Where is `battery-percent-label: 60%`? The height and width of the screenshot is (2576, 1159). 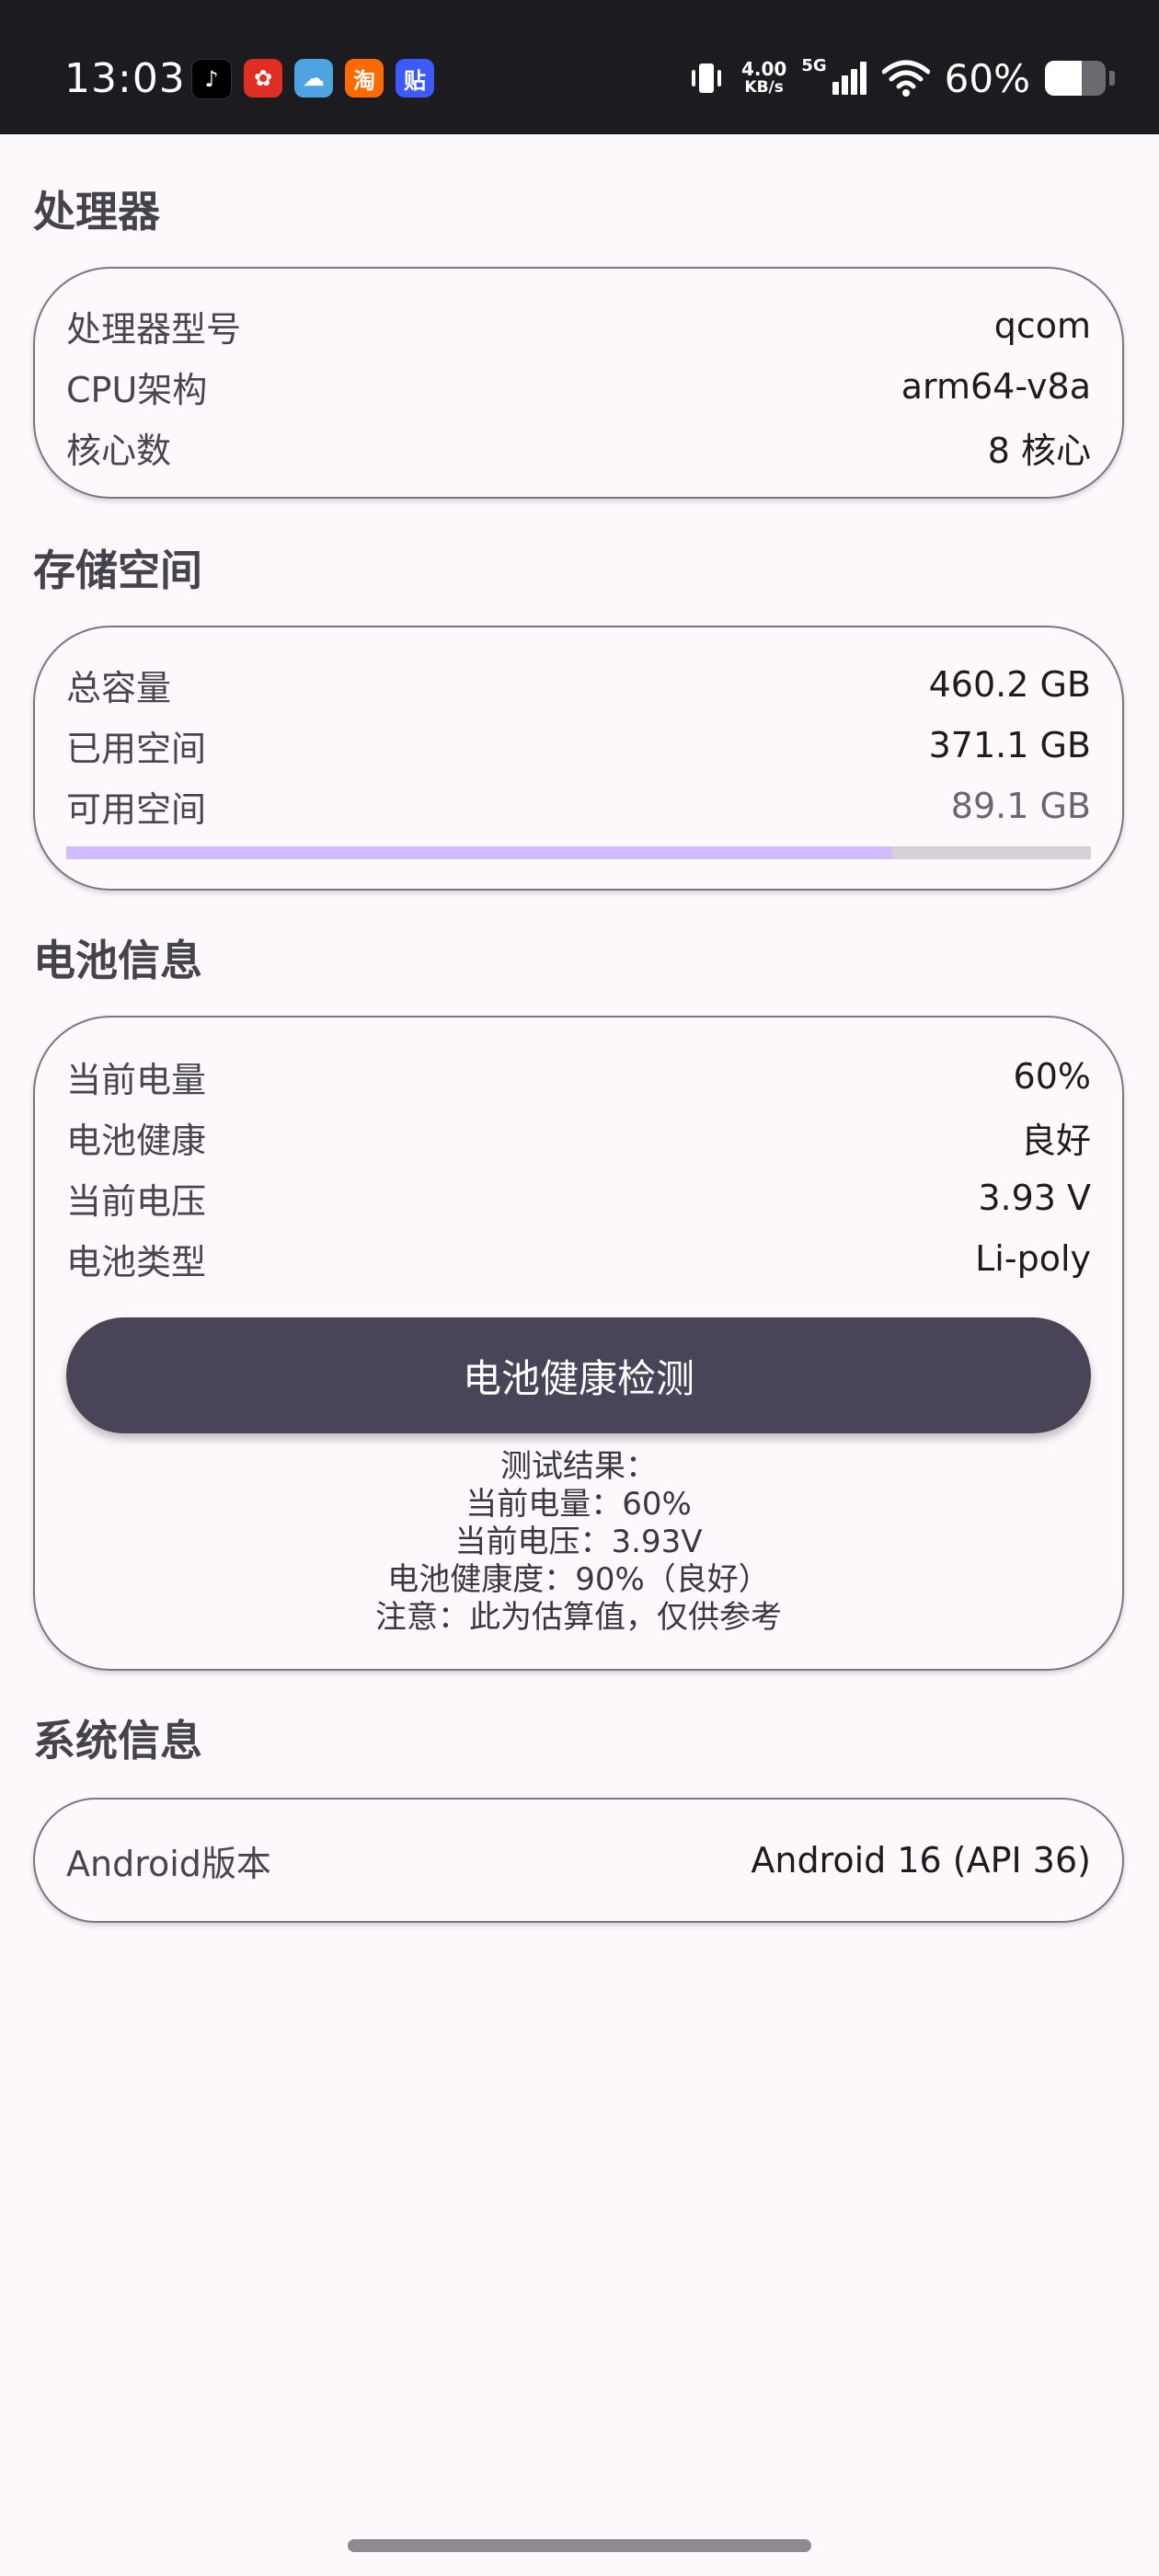 battery-percent-label: 60% is located at coordinates (987, 78).